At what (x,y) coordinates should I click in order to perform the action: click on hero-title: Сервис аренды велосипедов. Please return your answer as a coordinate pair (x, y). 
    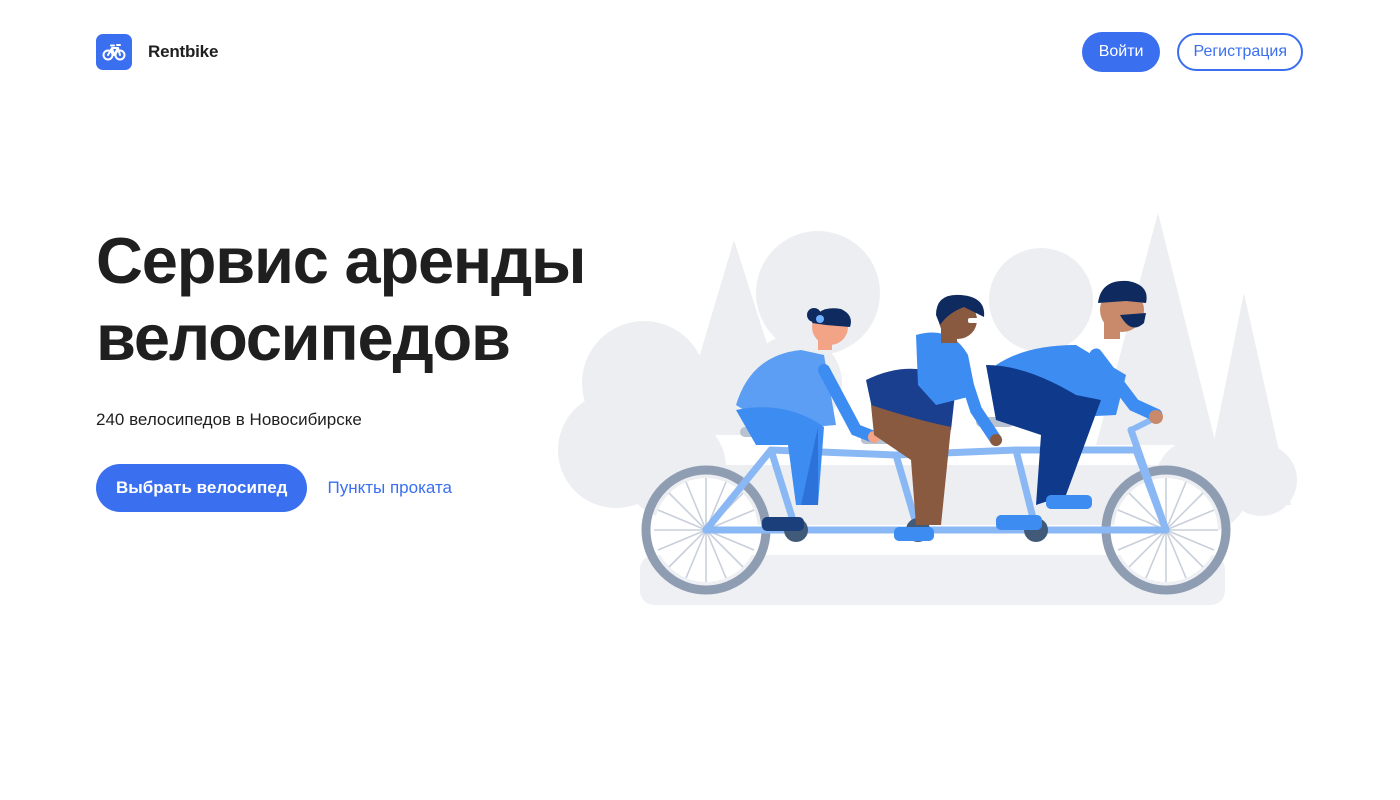
    Looking at the image, I should click on (356, 299).